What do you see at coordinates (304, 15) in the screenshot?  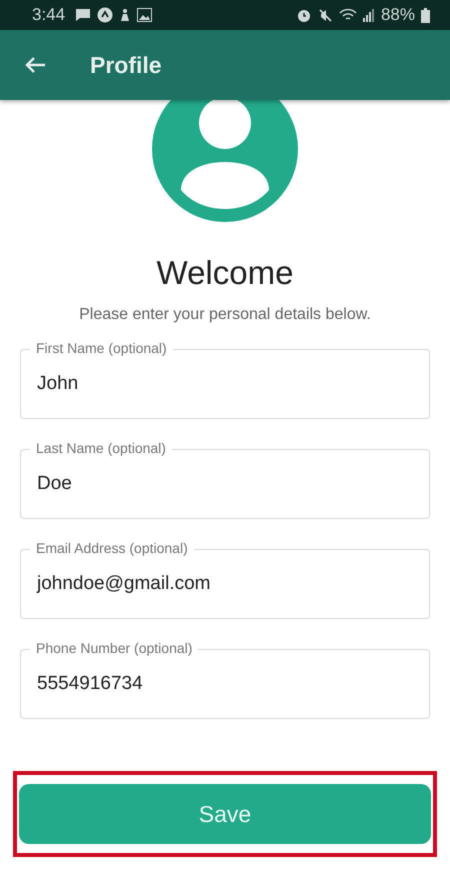 I see `alarm-icon` at bounding box center [304, 15].